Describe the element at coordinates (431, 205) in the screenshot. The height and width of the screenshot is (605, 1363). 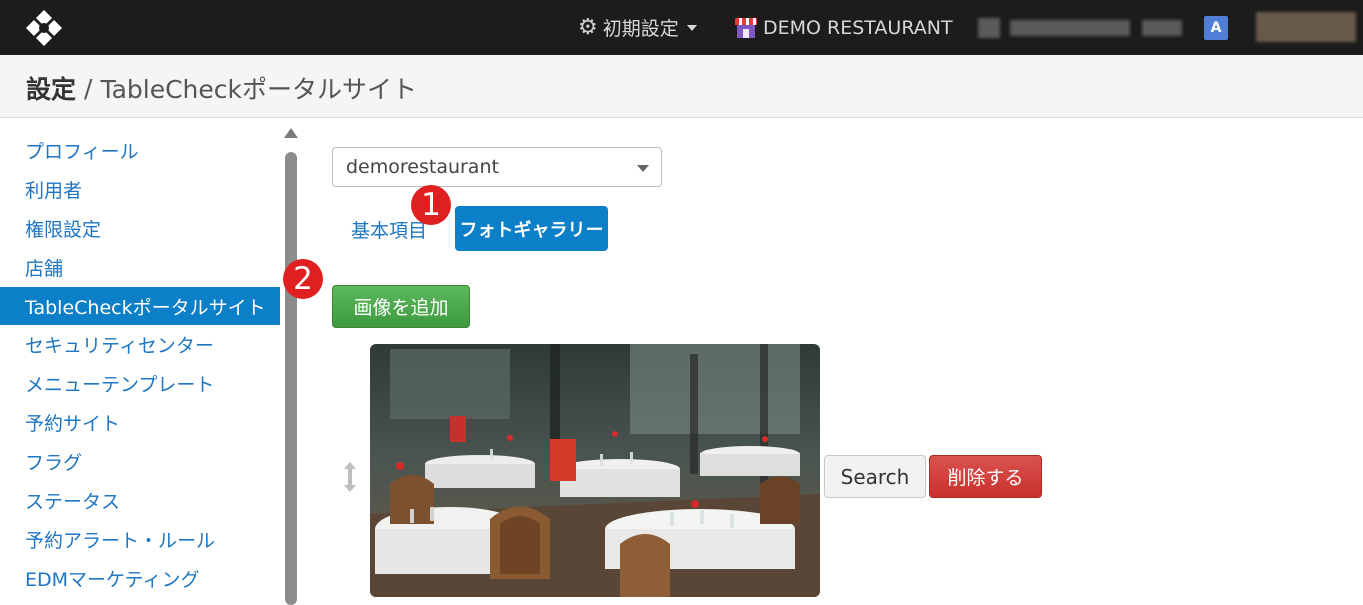
I see `annotation-marker-1: 1` at that location.